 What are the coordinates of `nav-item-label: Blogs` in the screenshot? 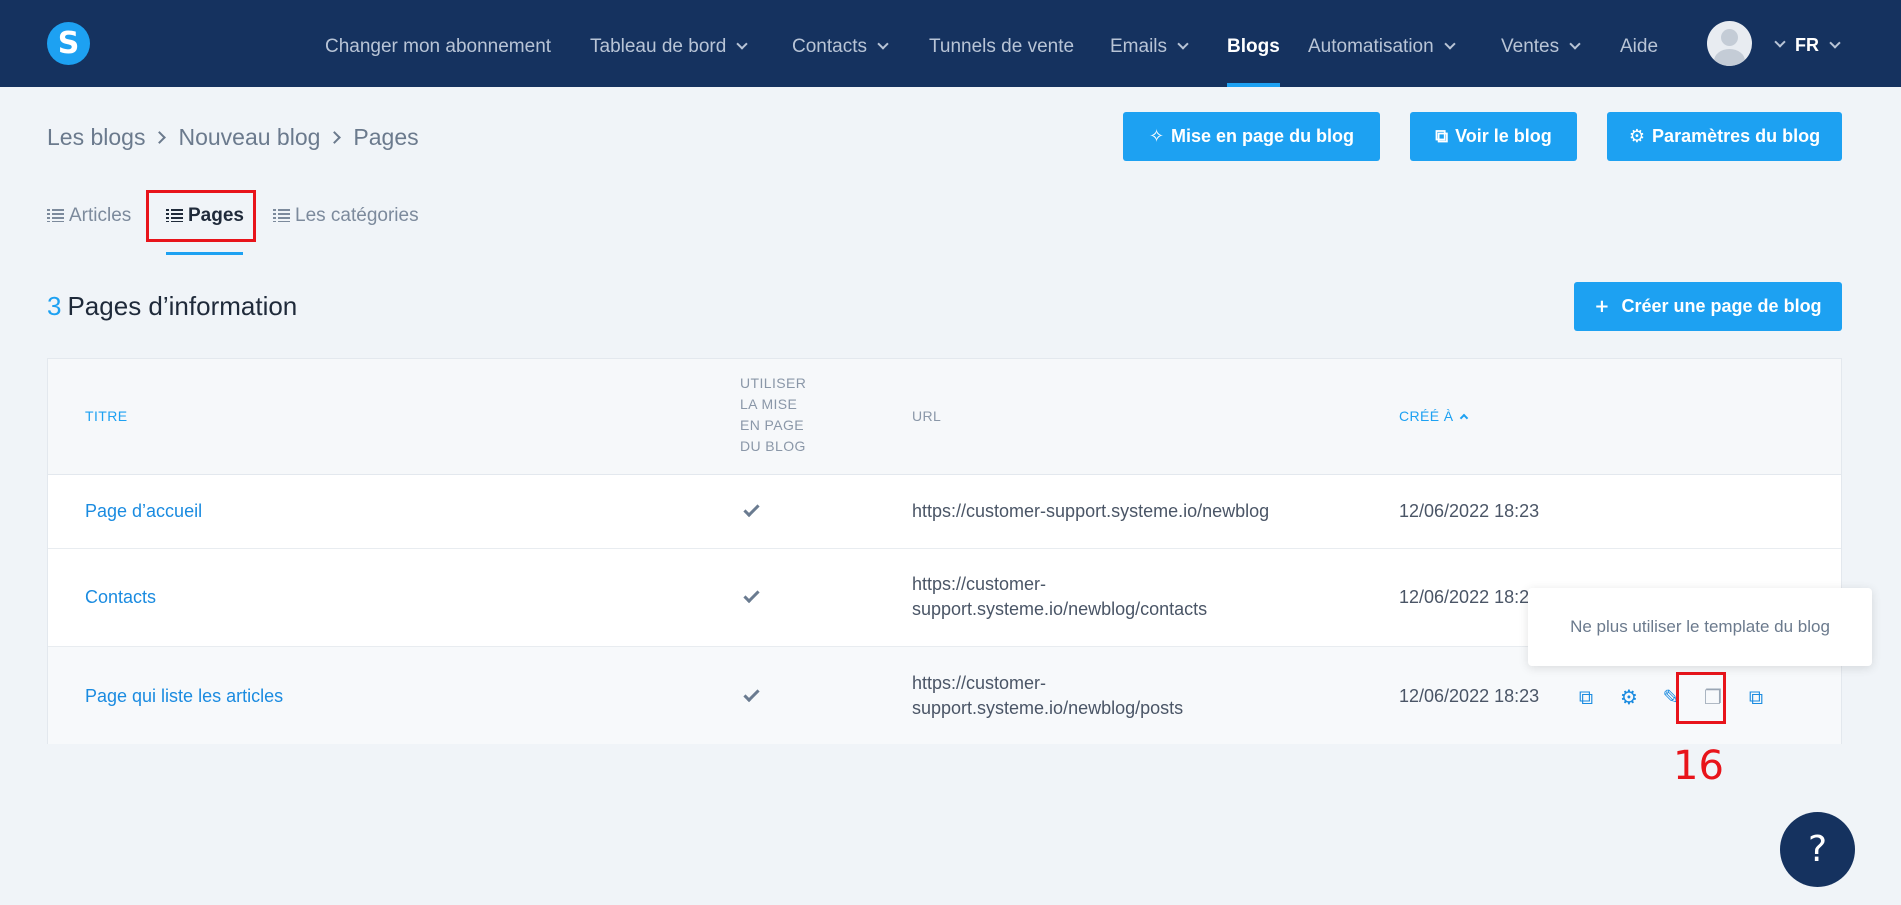 It's located at (1253, 46).